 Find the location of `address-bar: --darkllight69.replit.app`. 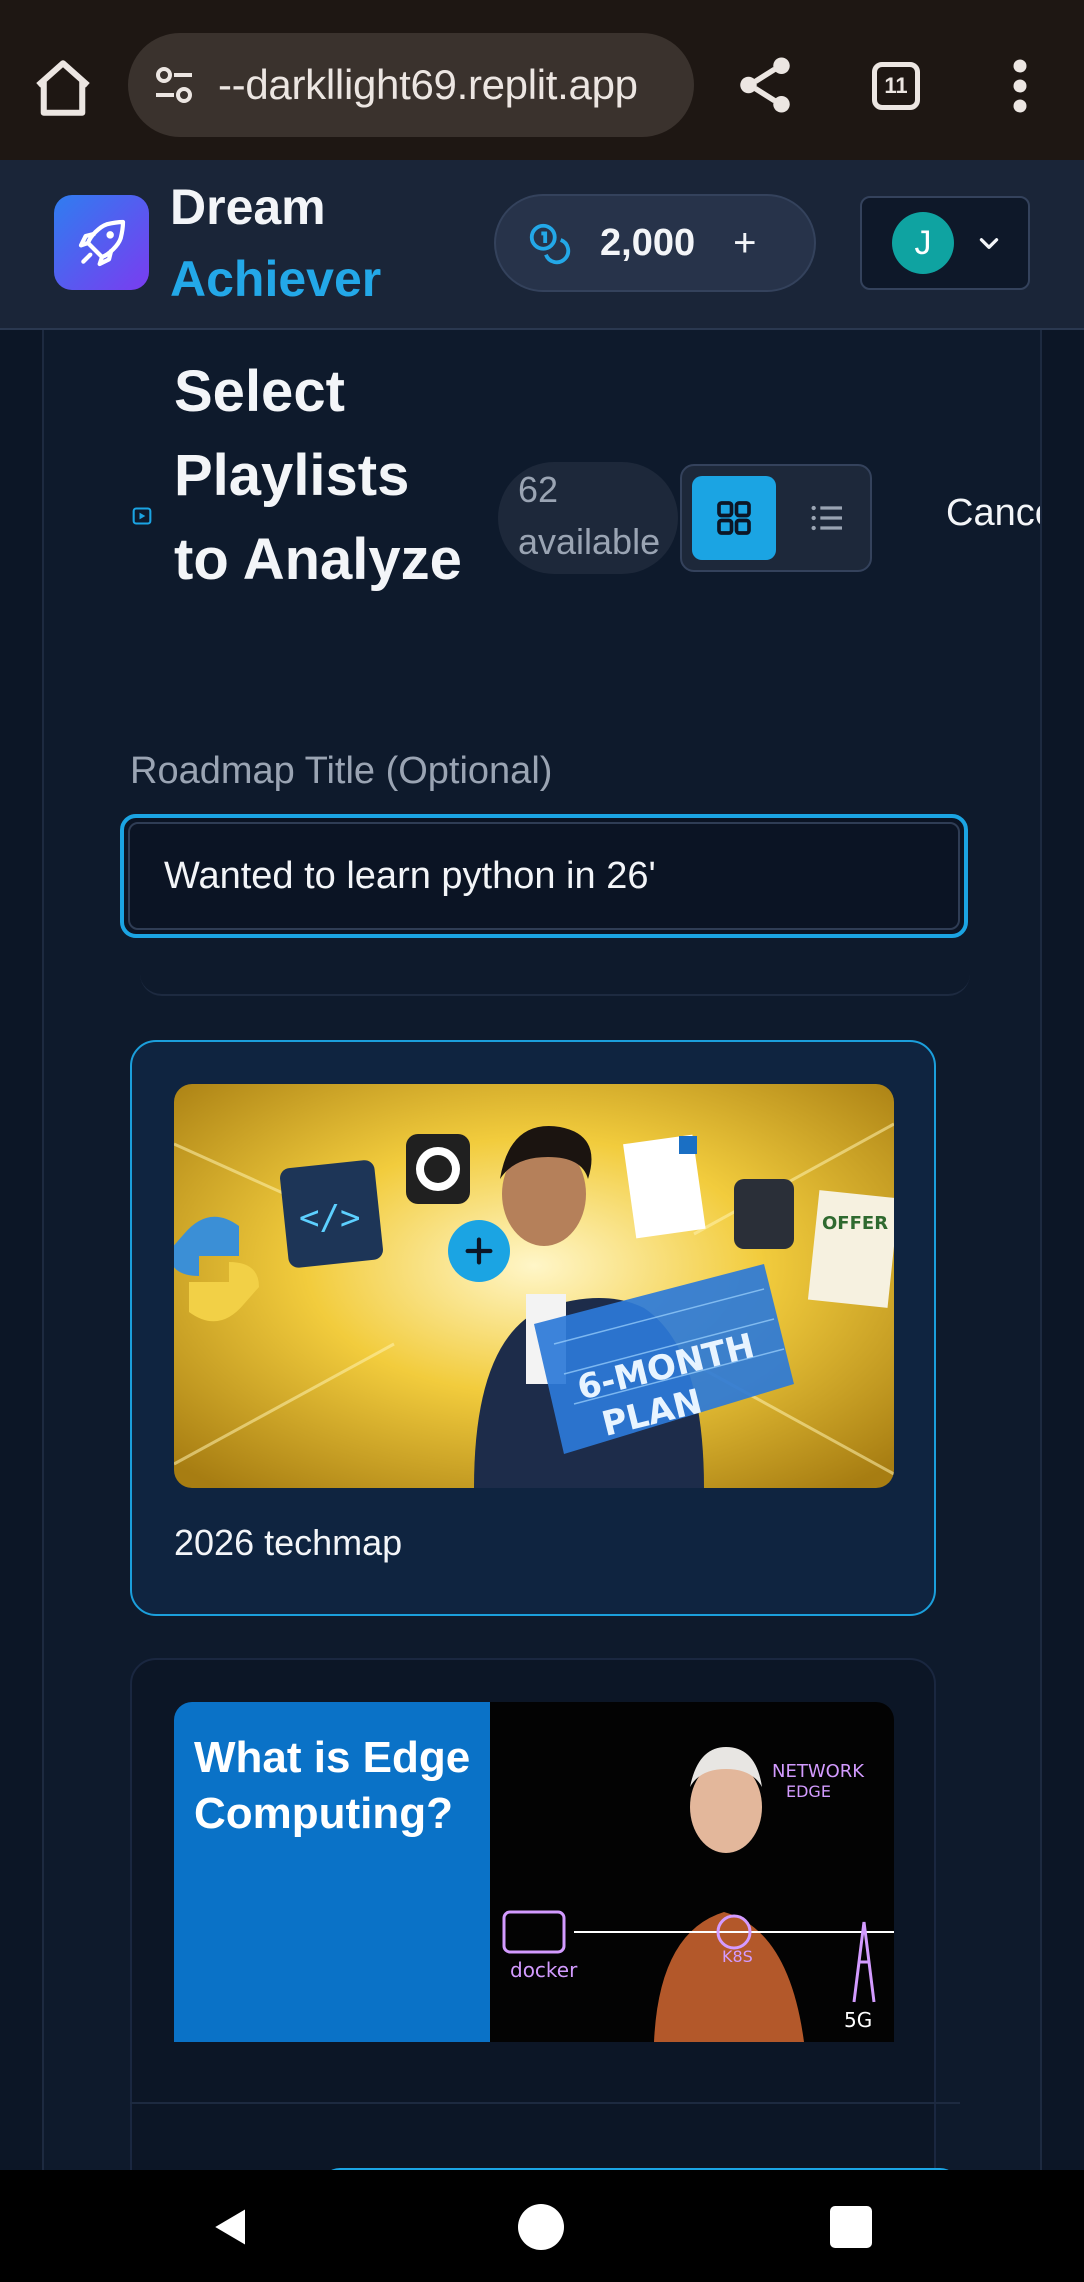

address-bar: --darkllight69.replit.app is located at coordinates (411, 85).